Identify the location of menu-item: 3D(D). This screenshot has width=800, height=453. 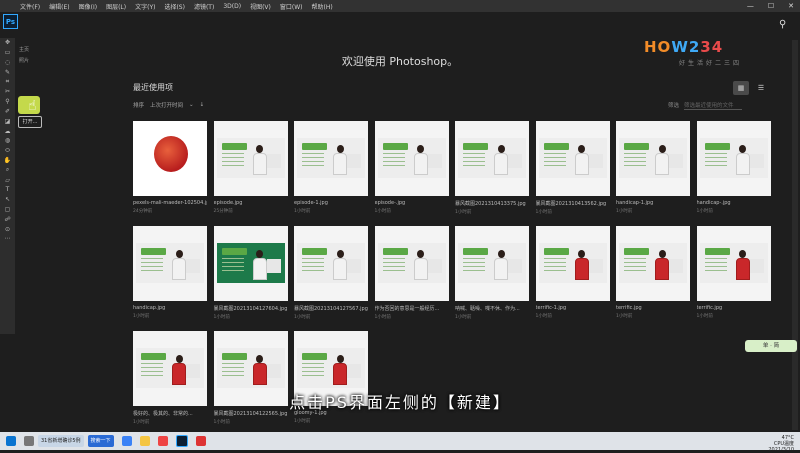
(232, 6).